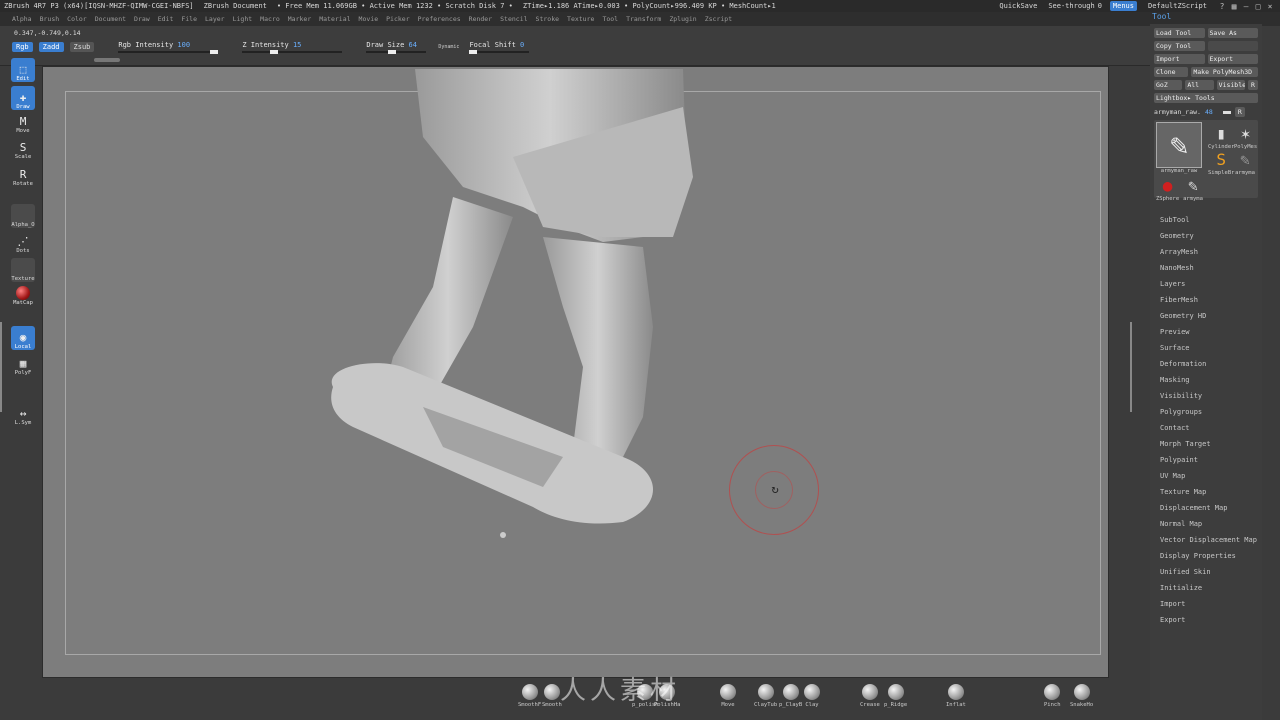  Describe the element at coordinates (23, 270) in the screenshot. I see `texture-button: Texture` at that location.